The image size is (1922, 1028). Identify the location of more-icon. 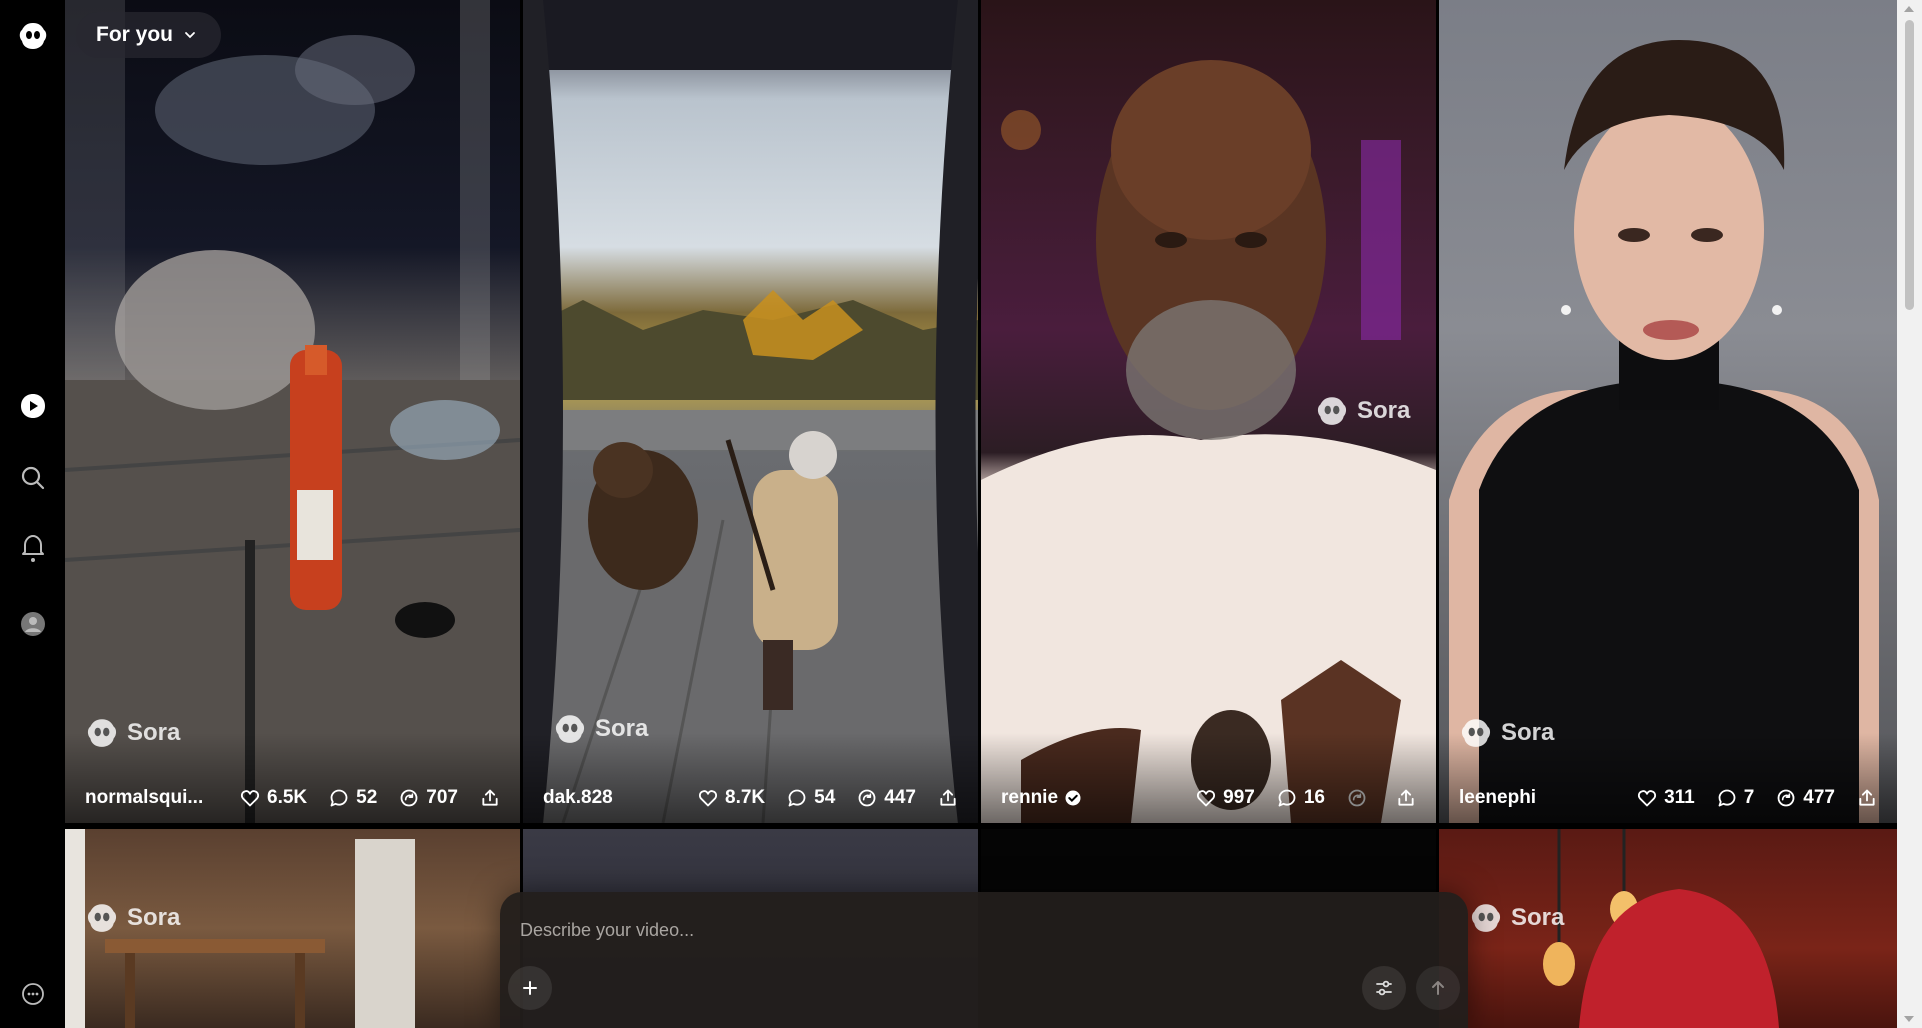
(33, 994).